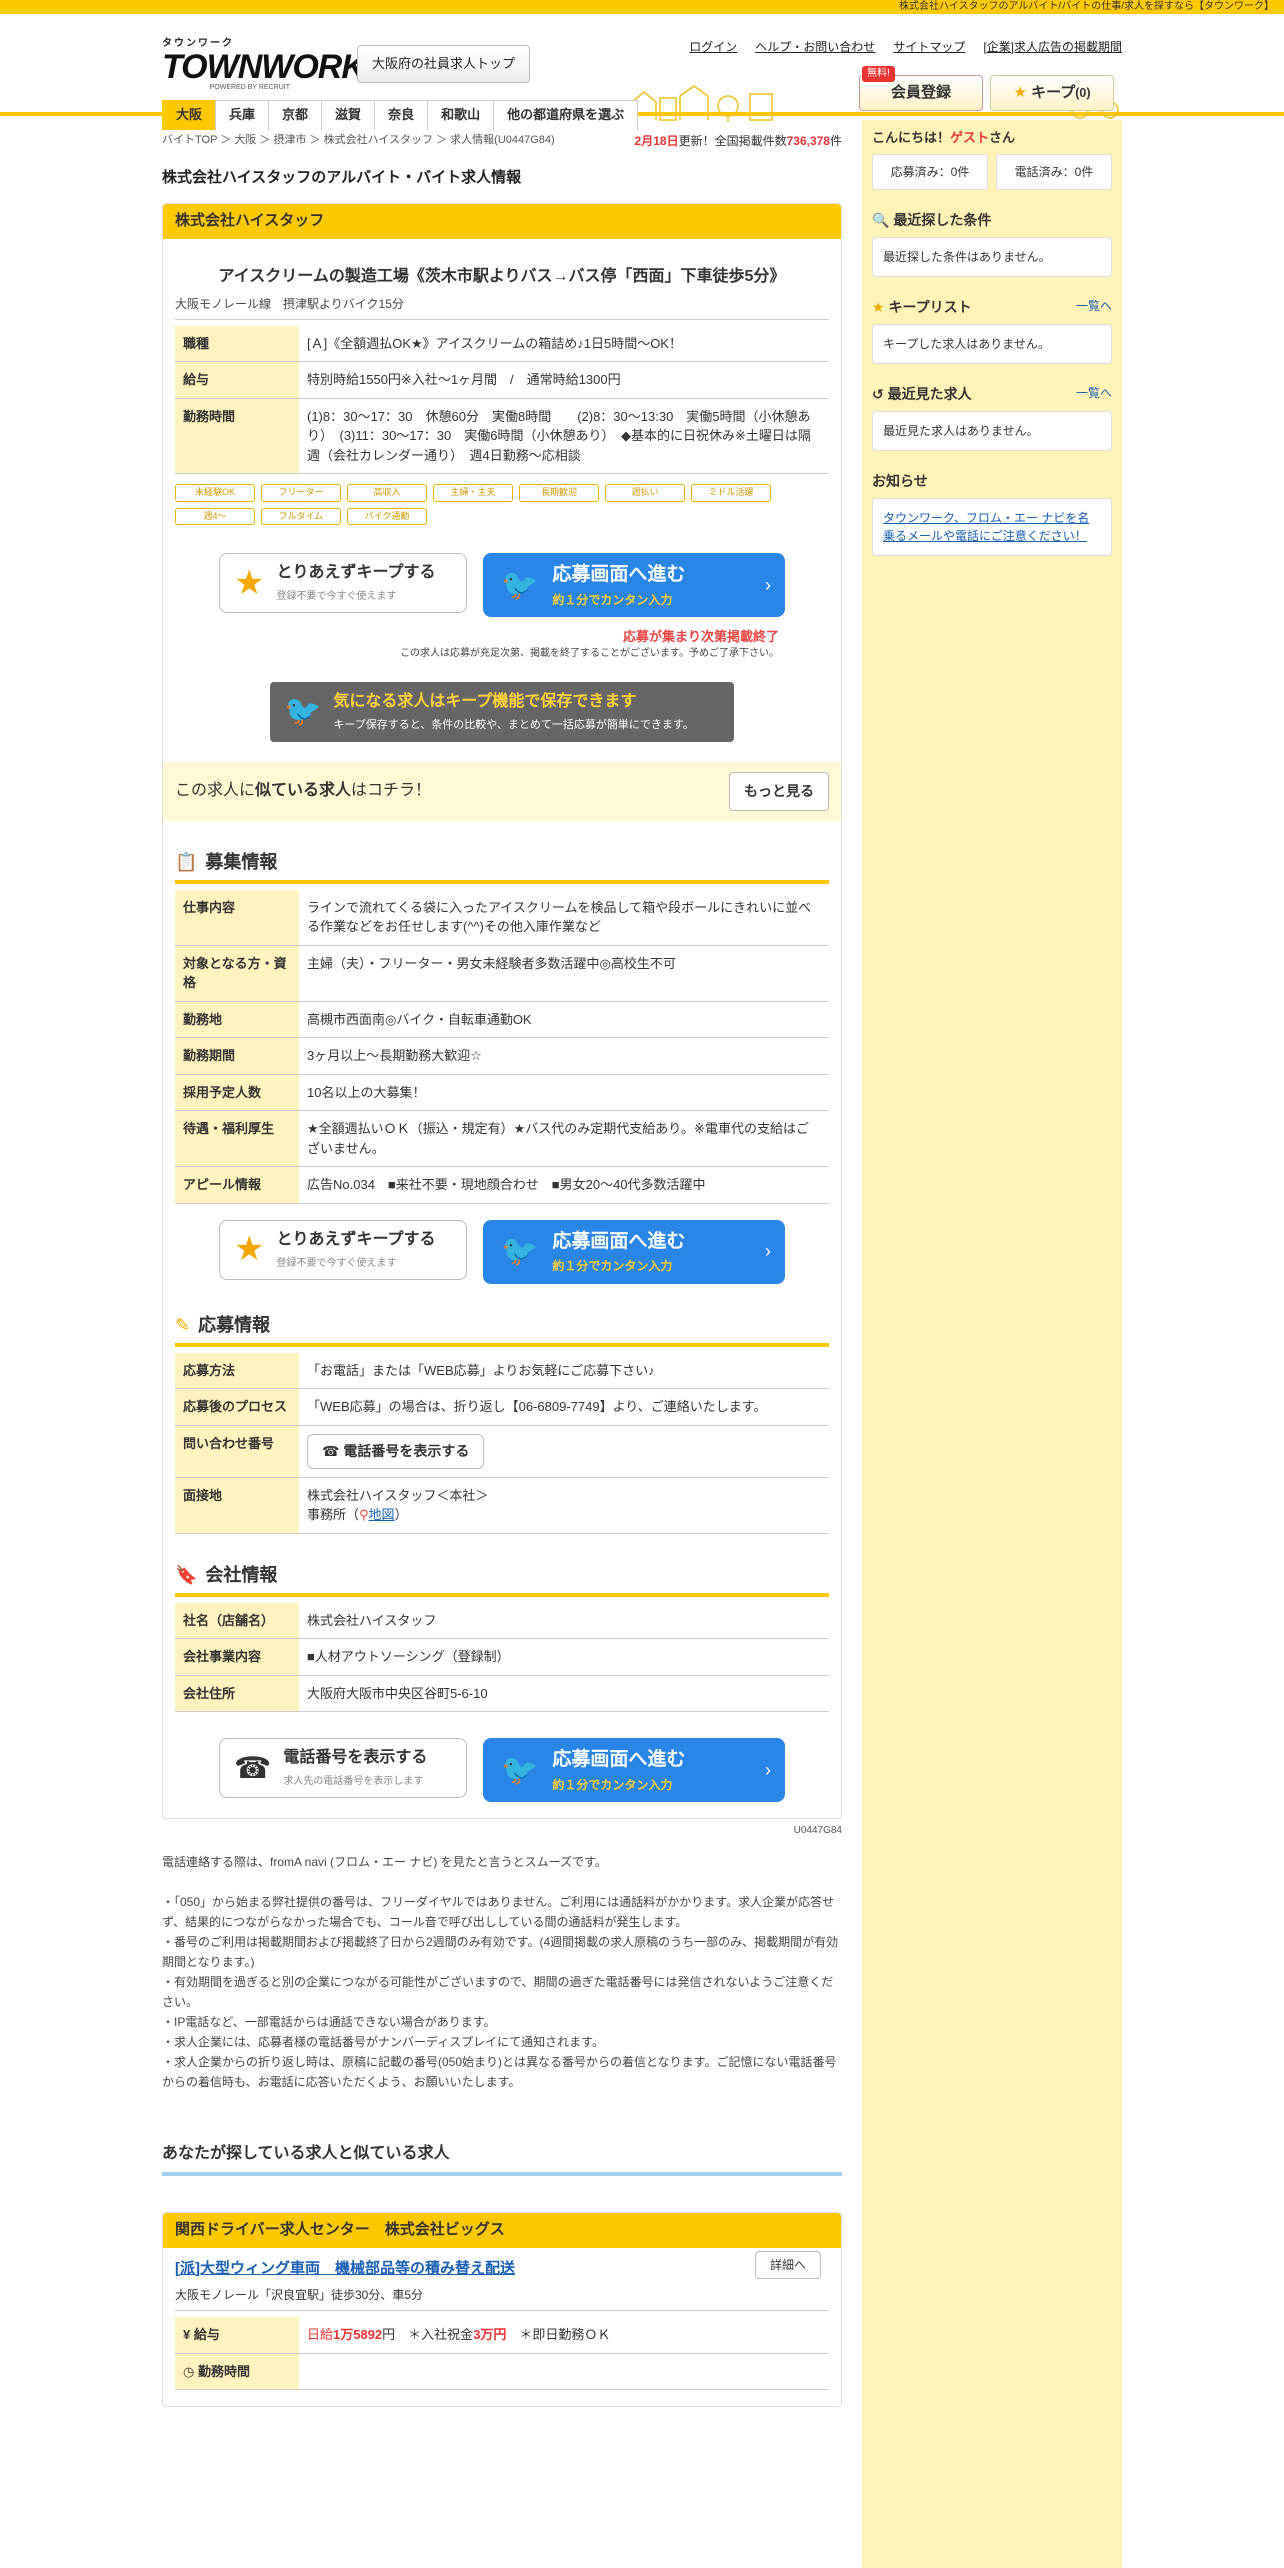 This screenshot has width=1284, height=2568. I want to click on tag: 未経験OK, so click(215, 493).